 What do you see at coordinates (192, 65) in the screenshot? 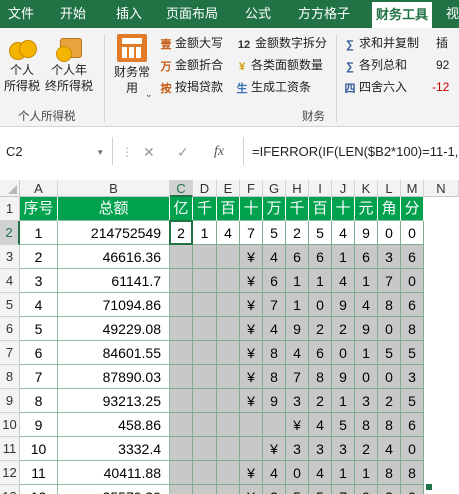
I see `amount-convert-button: 万金额折合` at bounding box center [192, 65].